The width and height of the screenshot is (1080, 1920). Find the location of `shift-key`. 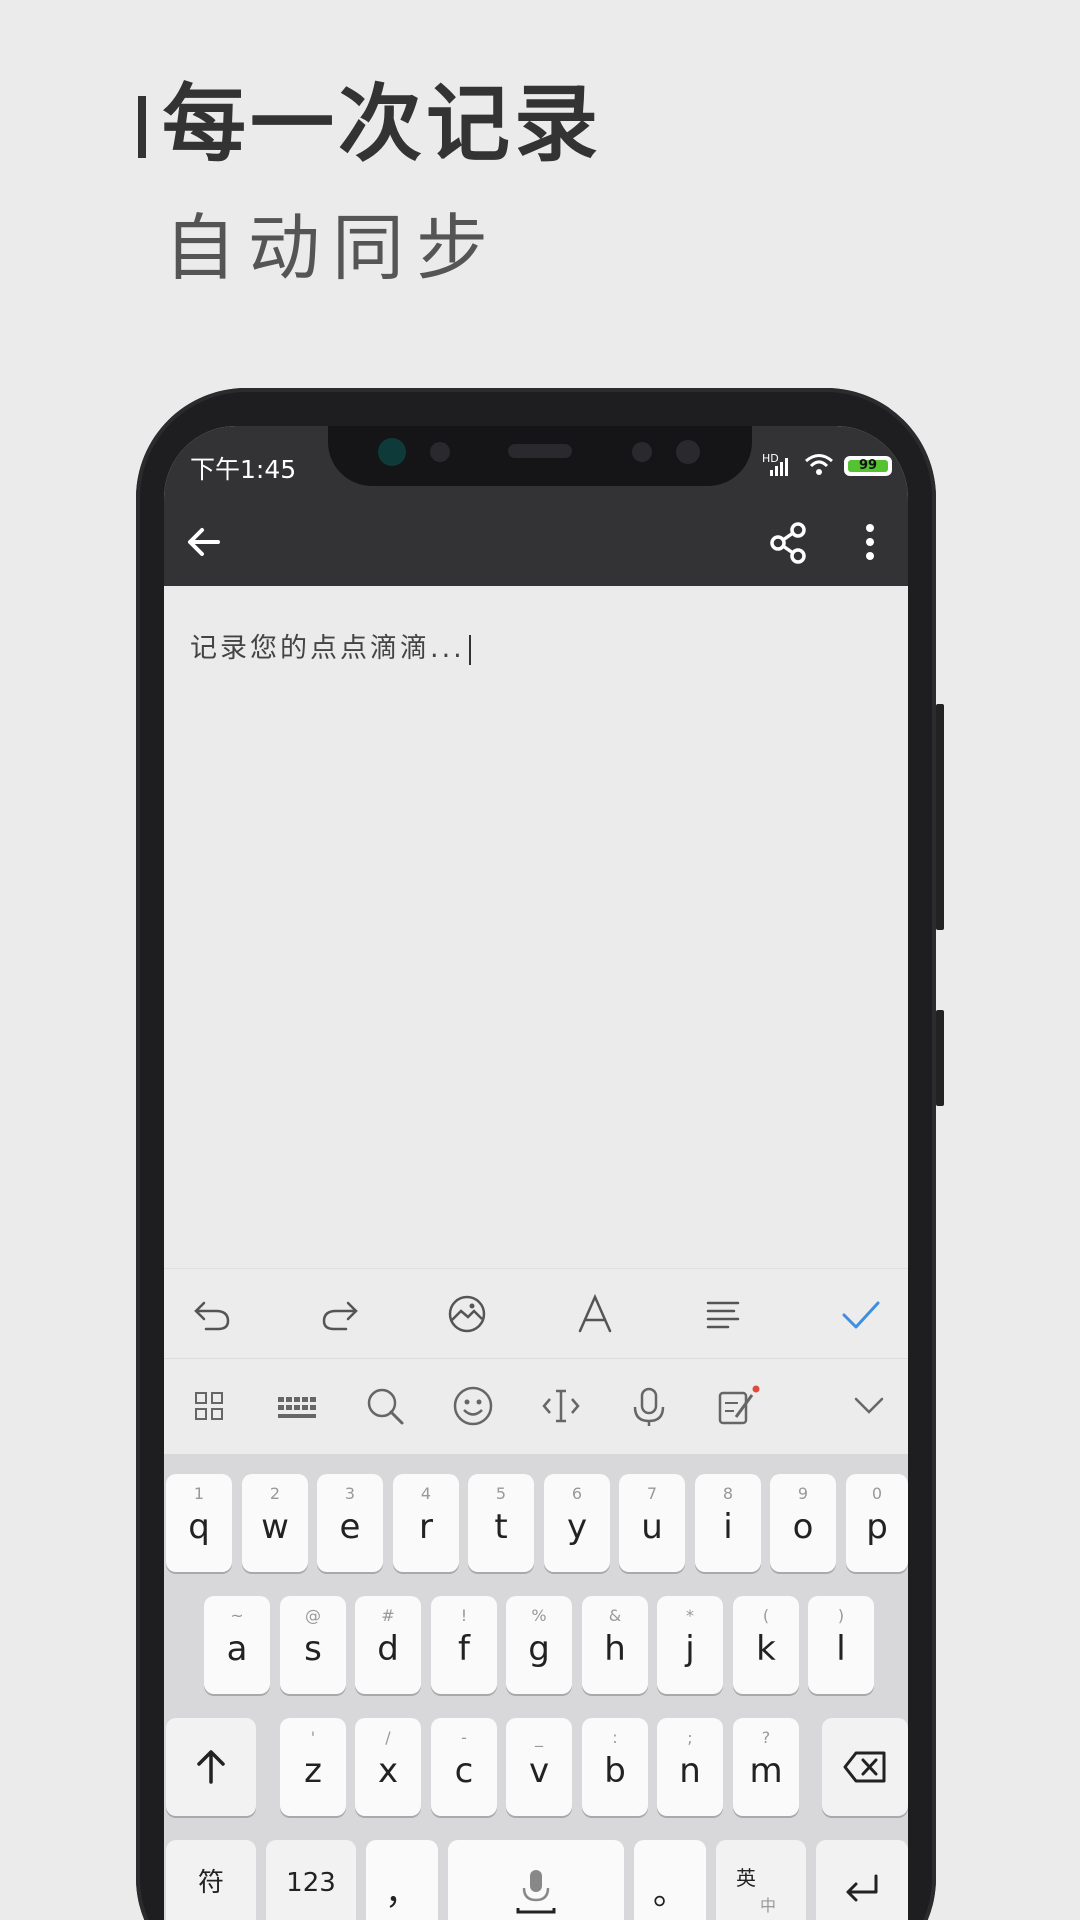

shift-key is located at coordinates (211, 1767).